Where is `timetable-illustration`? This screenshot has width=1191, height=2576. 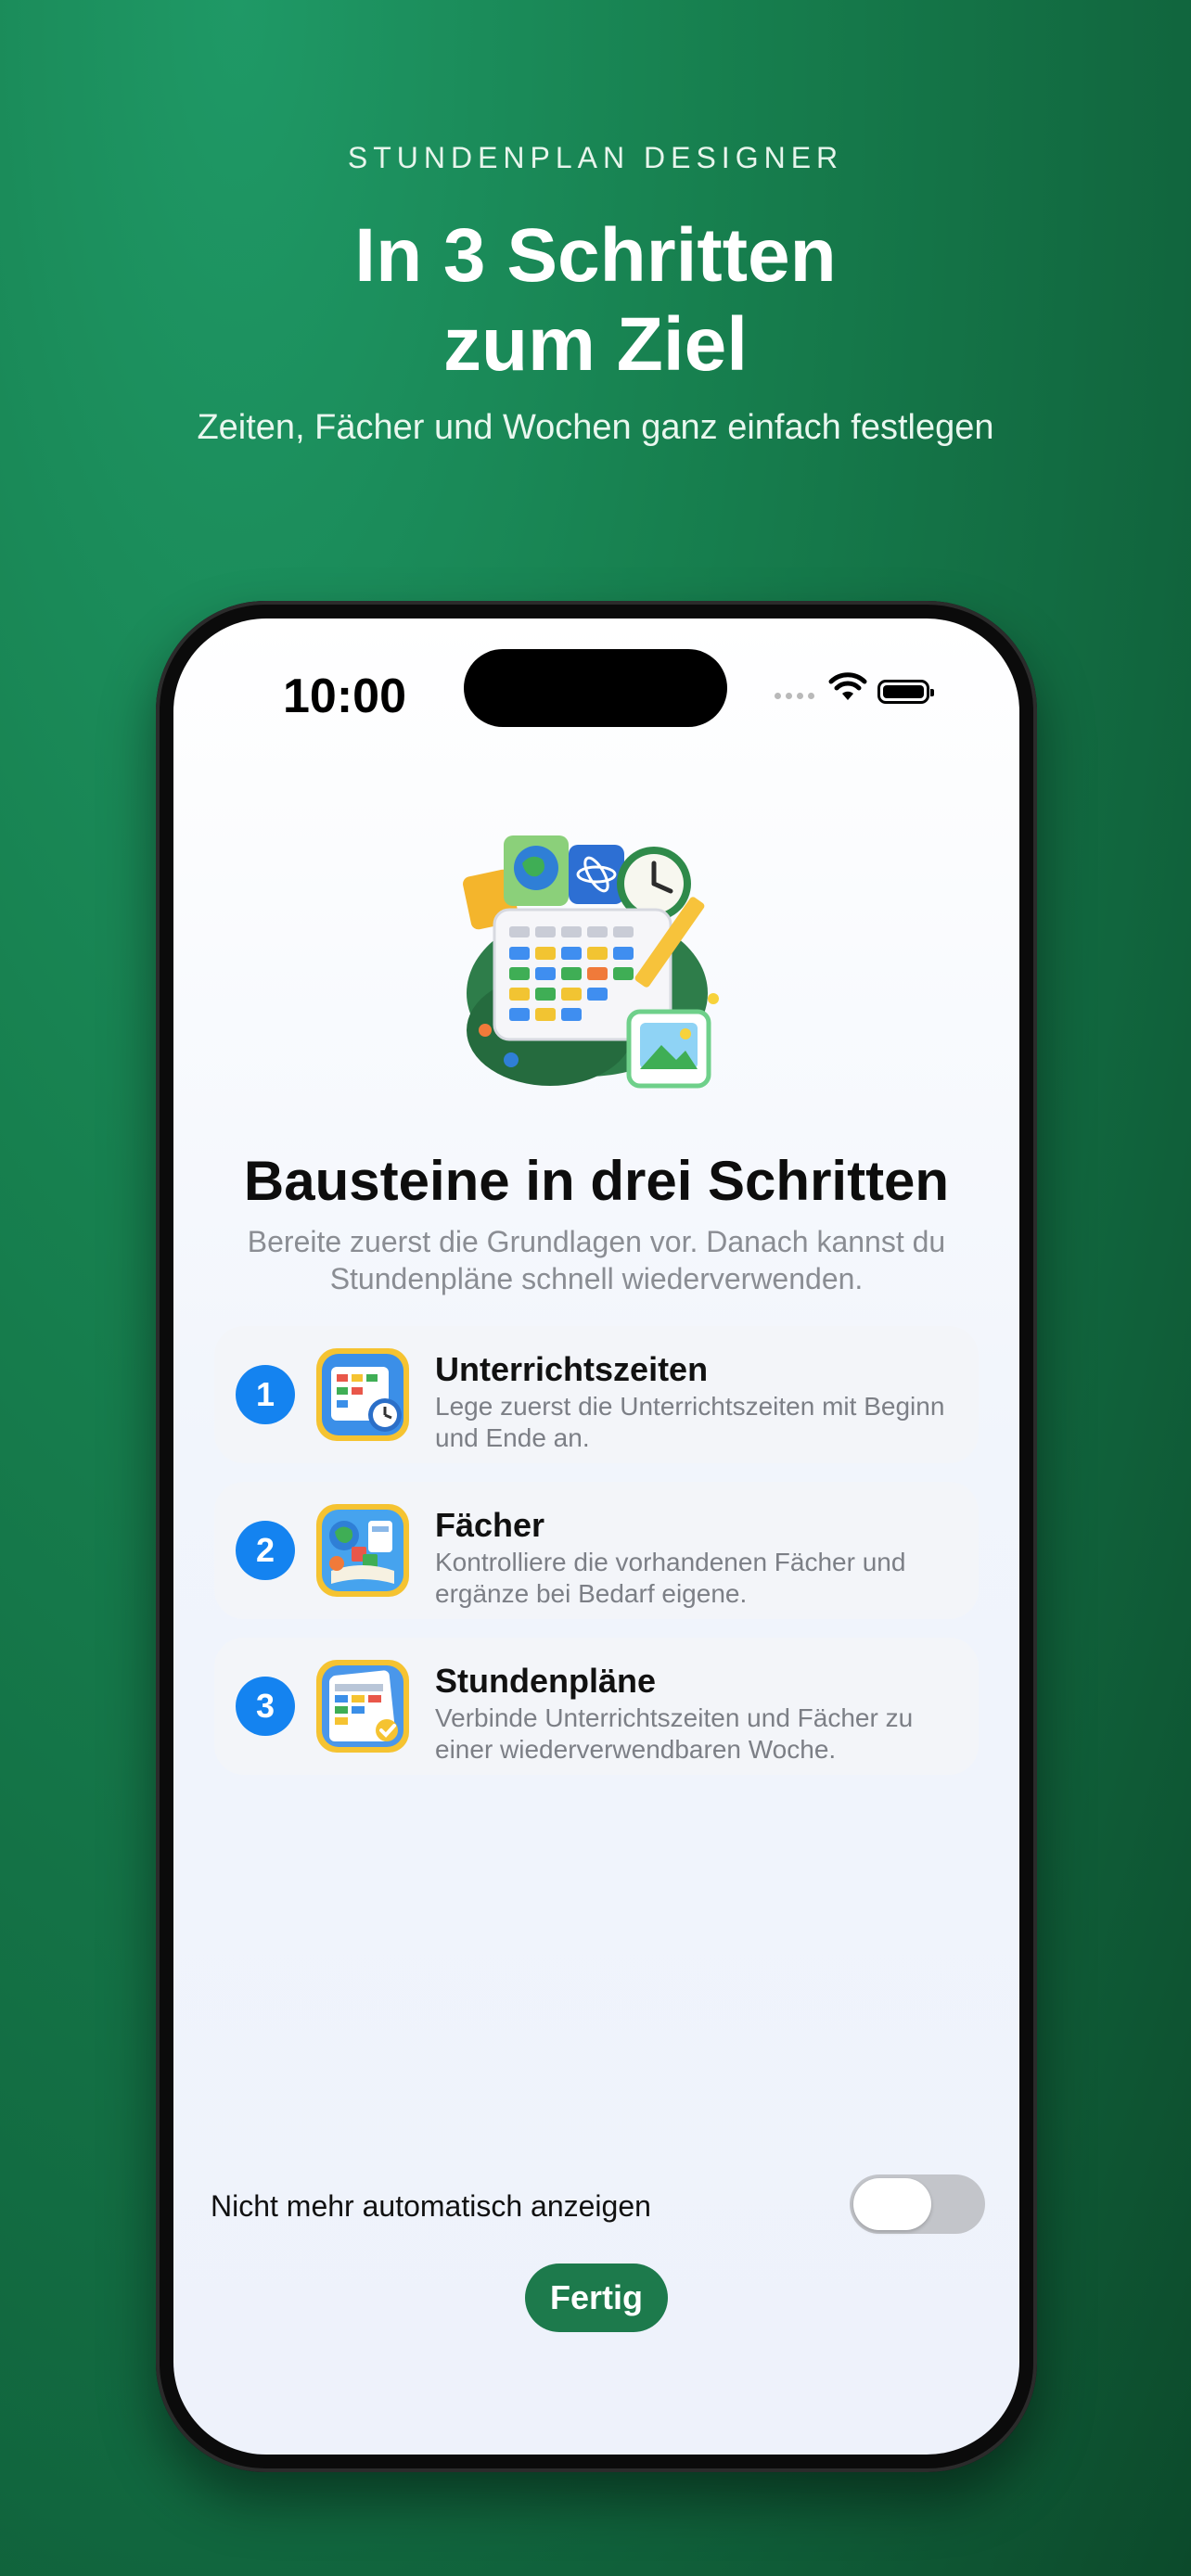 timetable-illustration is located at coordinates (591, 962).